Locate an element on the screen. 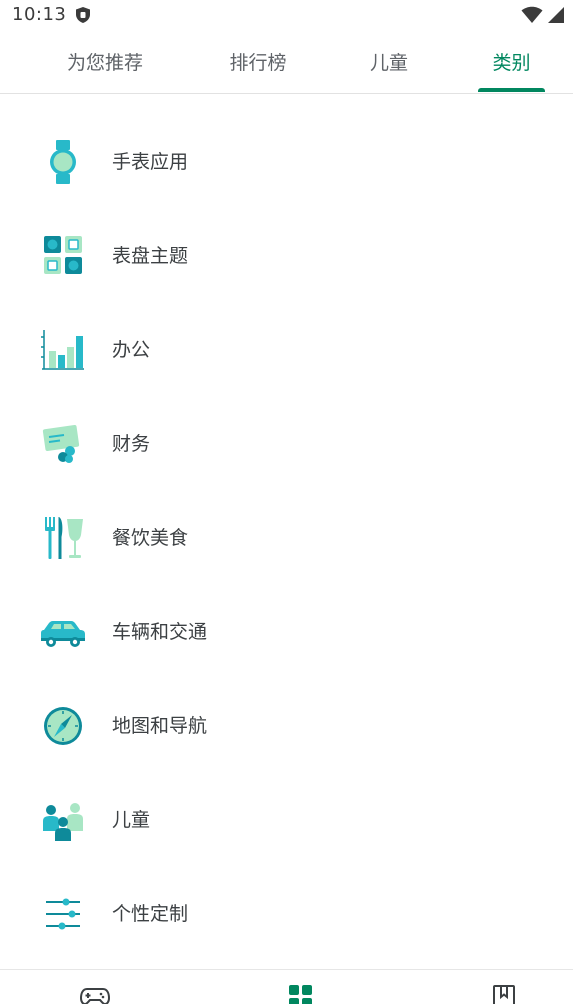 The width and height of the screenshot is (573, 1004). status-time: 10:13 is located at coordinates (39, 14).